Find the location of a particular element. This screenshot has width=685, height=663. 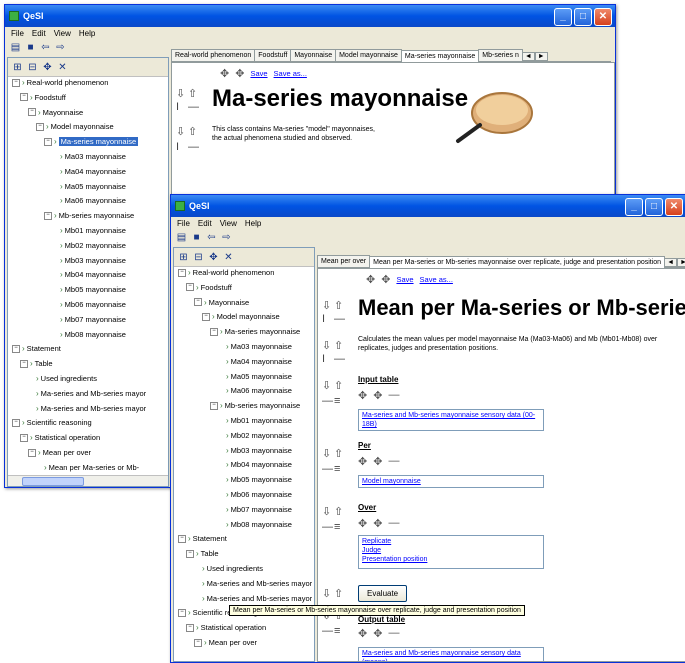

close-button: ✕ is located at coordinates (674, 207).